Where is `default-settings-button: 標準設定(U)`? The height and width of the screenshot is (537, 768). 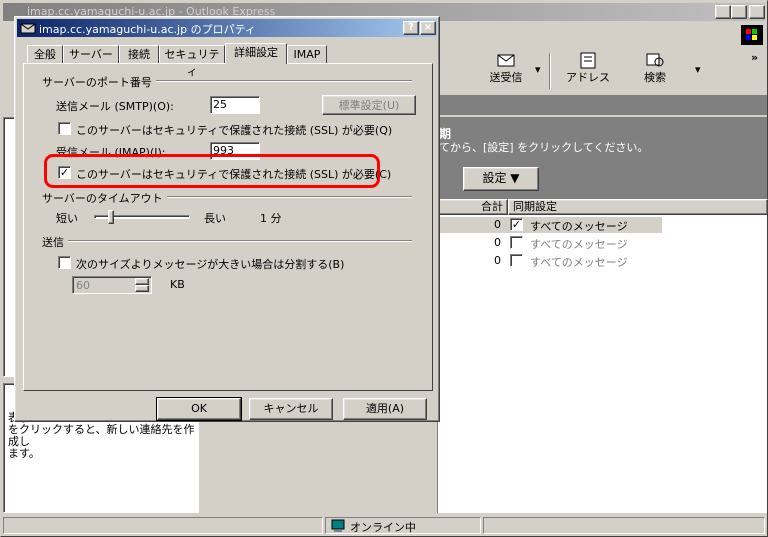
default-settings-button: 標準設定(U) is located at coordinates (369, 105).